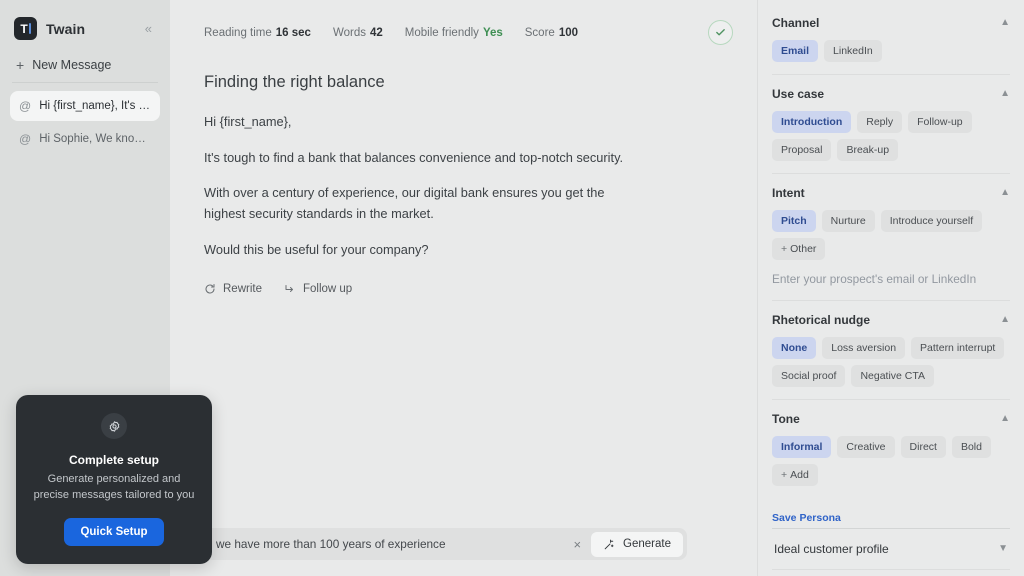  What do you see at coordinates (802, 447) in the screenshot?
I see `chip-informal: Informal` at bounding box center [802, 447].